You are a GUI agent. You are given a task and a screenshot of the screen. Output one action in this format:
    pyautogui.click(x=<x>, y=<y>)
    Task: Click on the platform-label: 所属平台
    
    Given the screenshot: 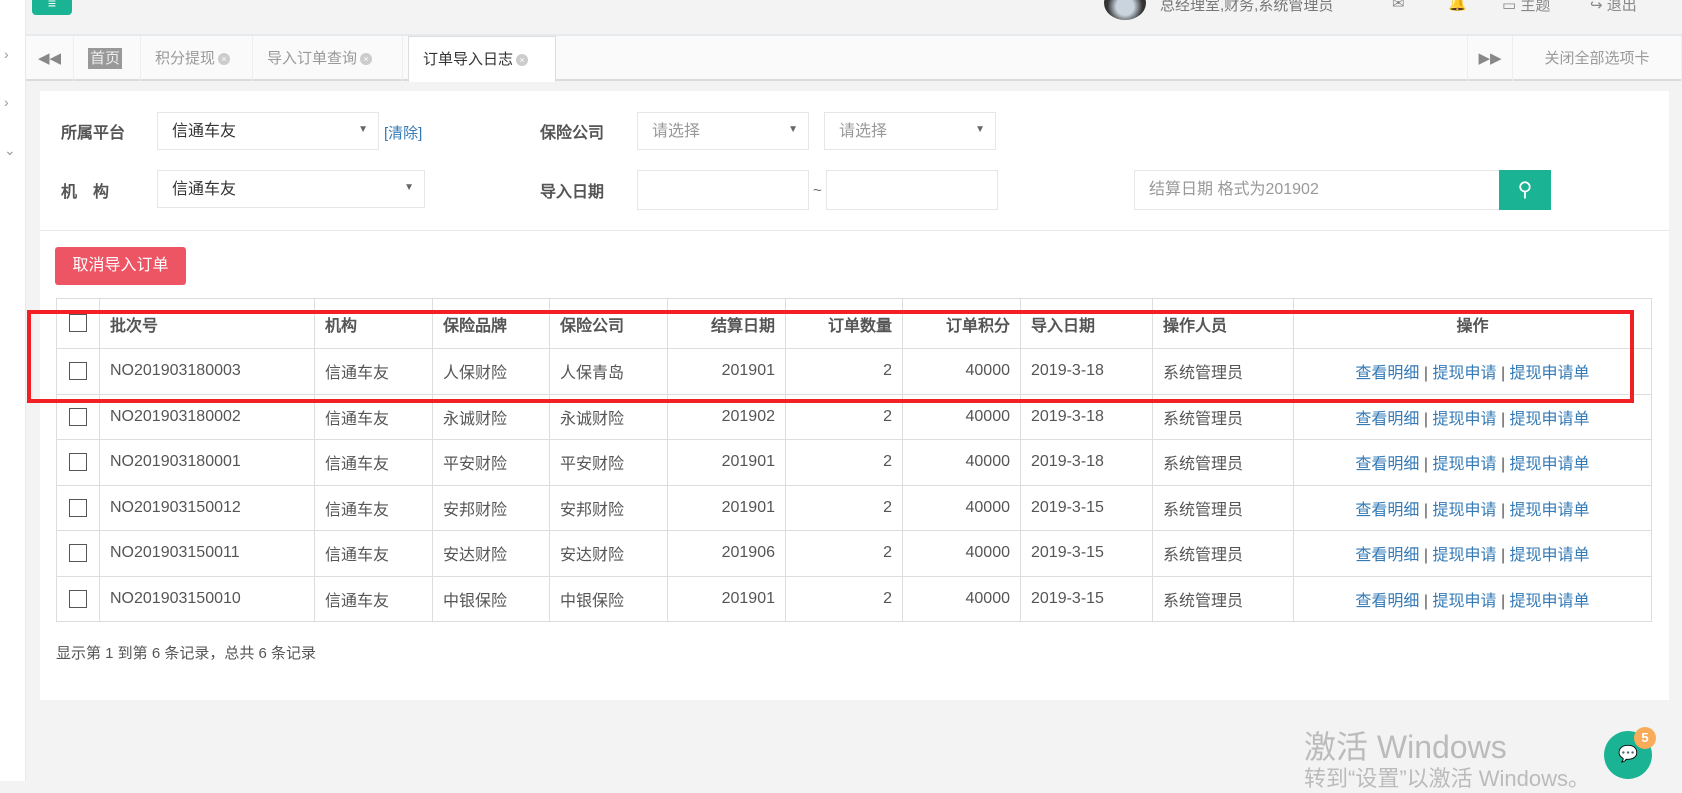 What is the action you would take?
    pyautogui.click(x=93, y=133)
    